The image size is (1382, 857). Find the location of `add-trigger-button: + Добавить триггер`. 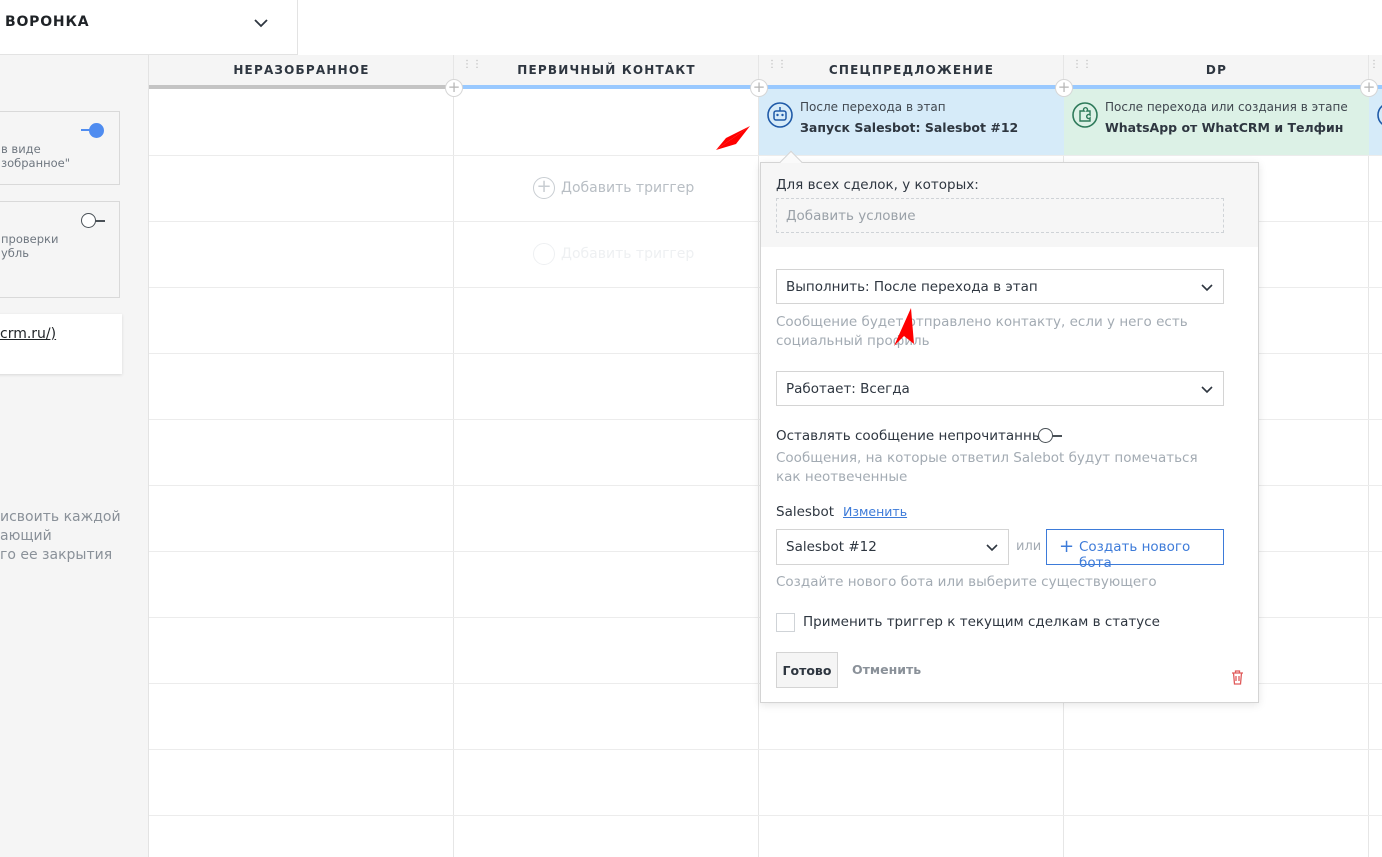

add-trigger-button: + Добавить триггер is located at coordinates (613, 188).